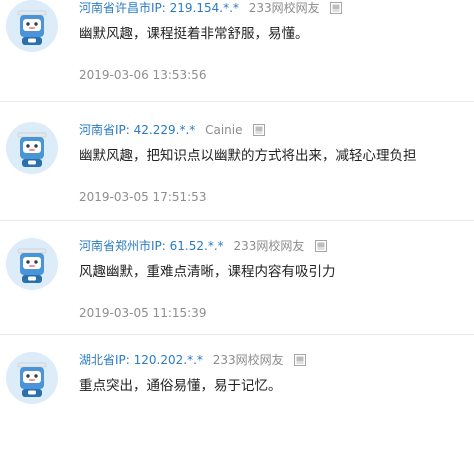 The image size is (474, 452). What do you see at coordinates (143, 197) in the screenshot?
I see `comment-time: 2019-03-05 17:51:53` at bounding box center [143, 197].